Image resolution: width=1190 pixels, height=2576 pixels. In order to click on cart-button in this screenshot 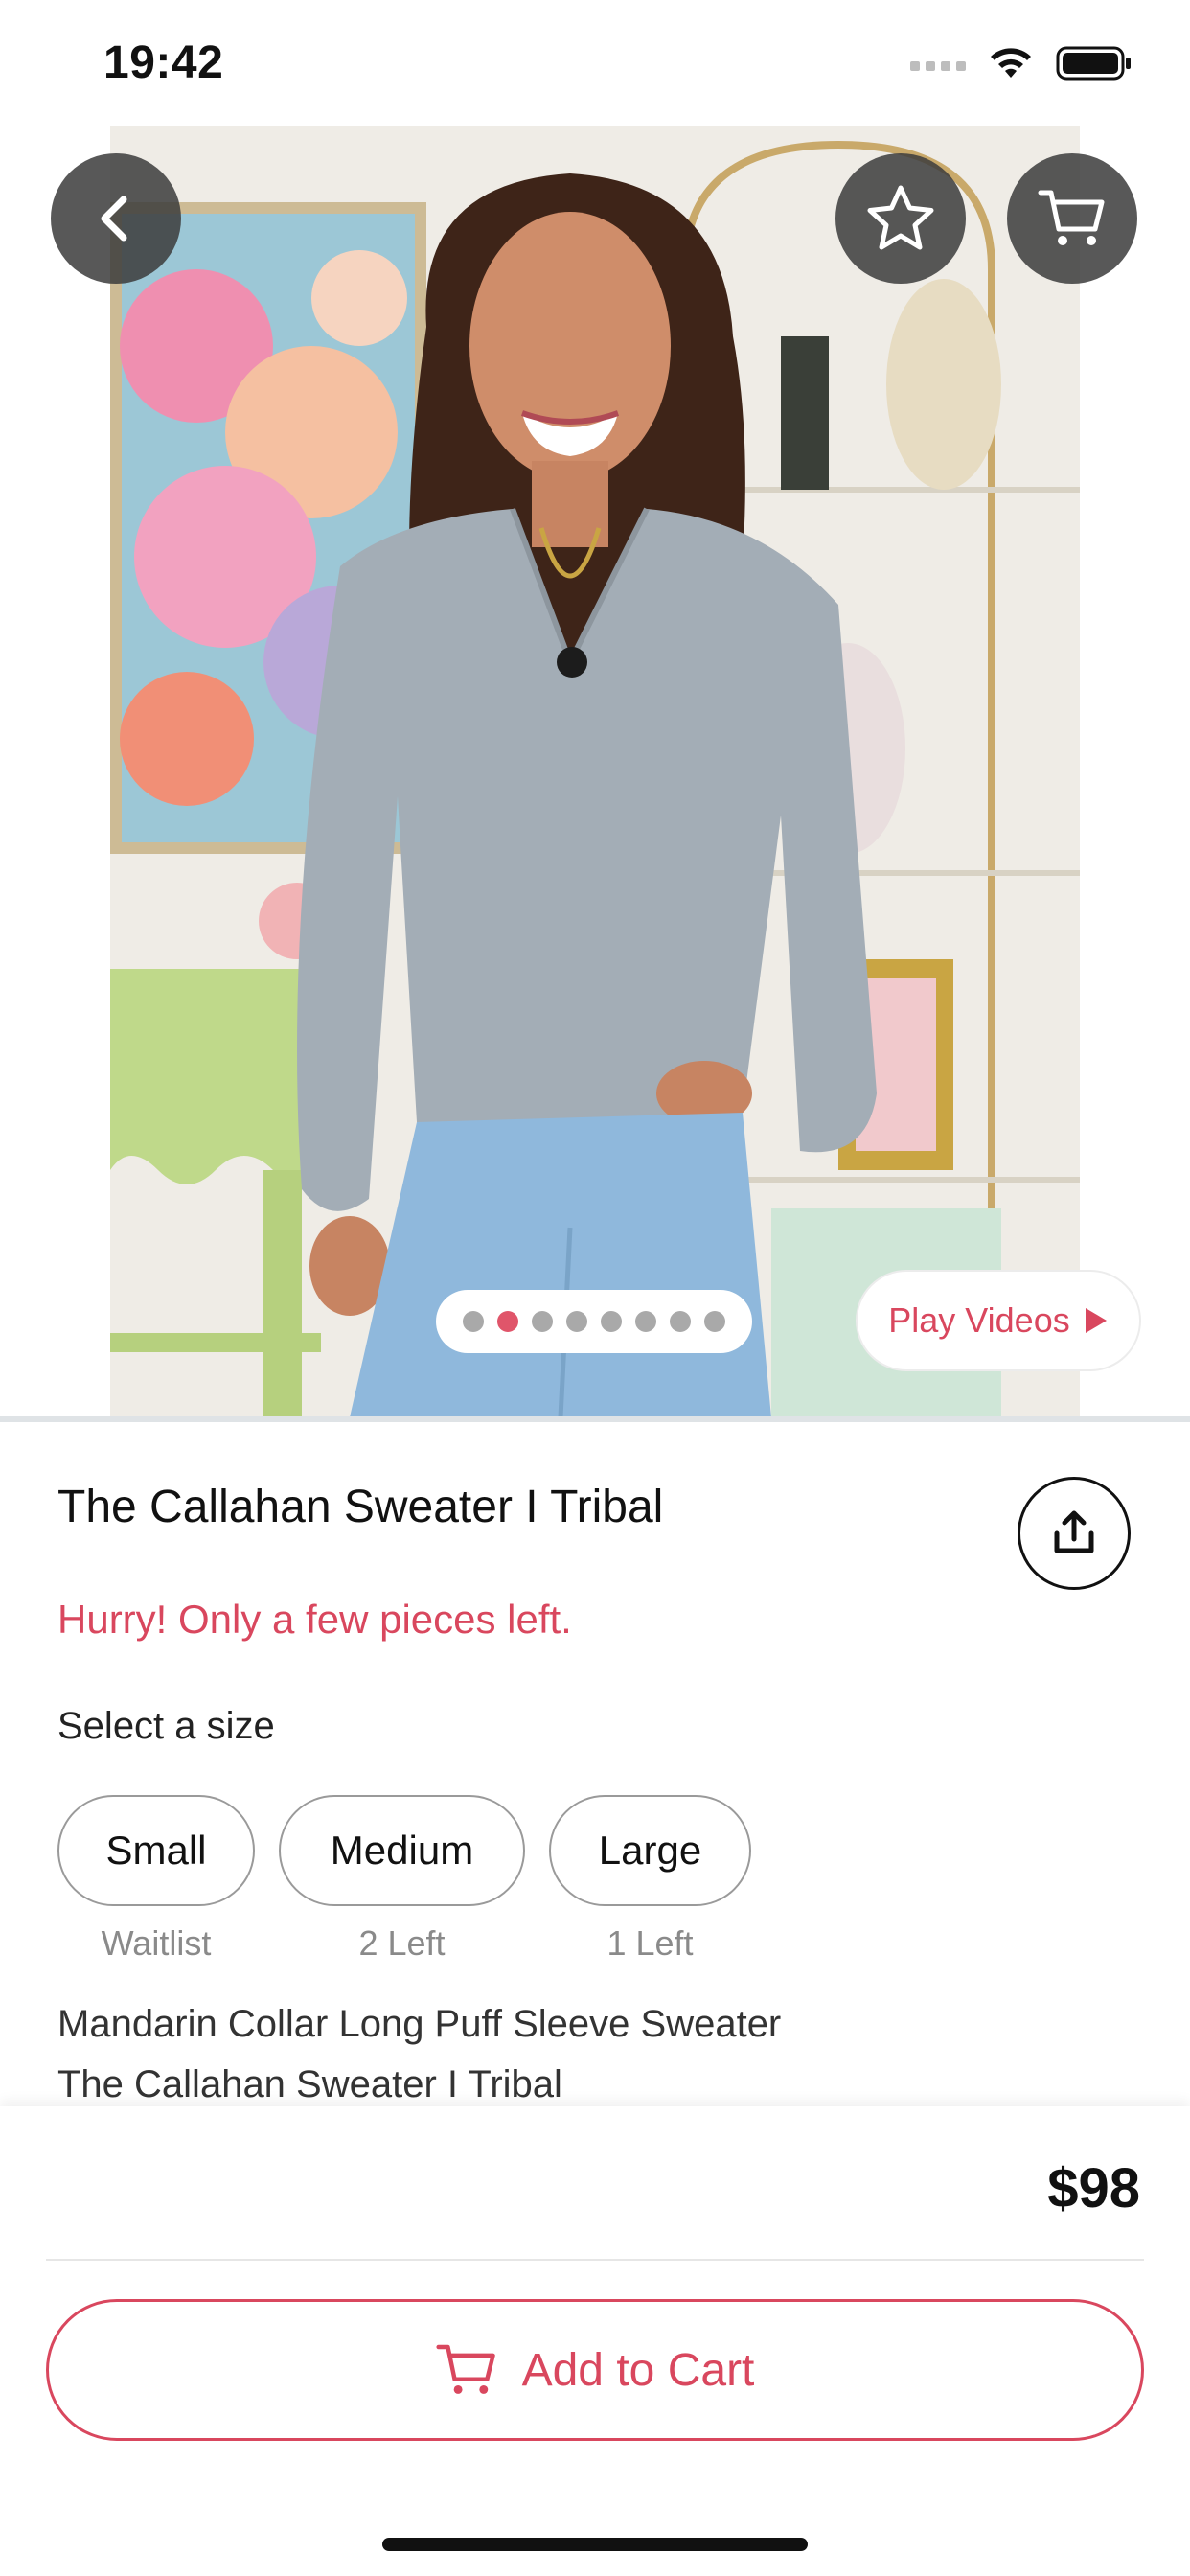, I will do `click(1072, 218)`.